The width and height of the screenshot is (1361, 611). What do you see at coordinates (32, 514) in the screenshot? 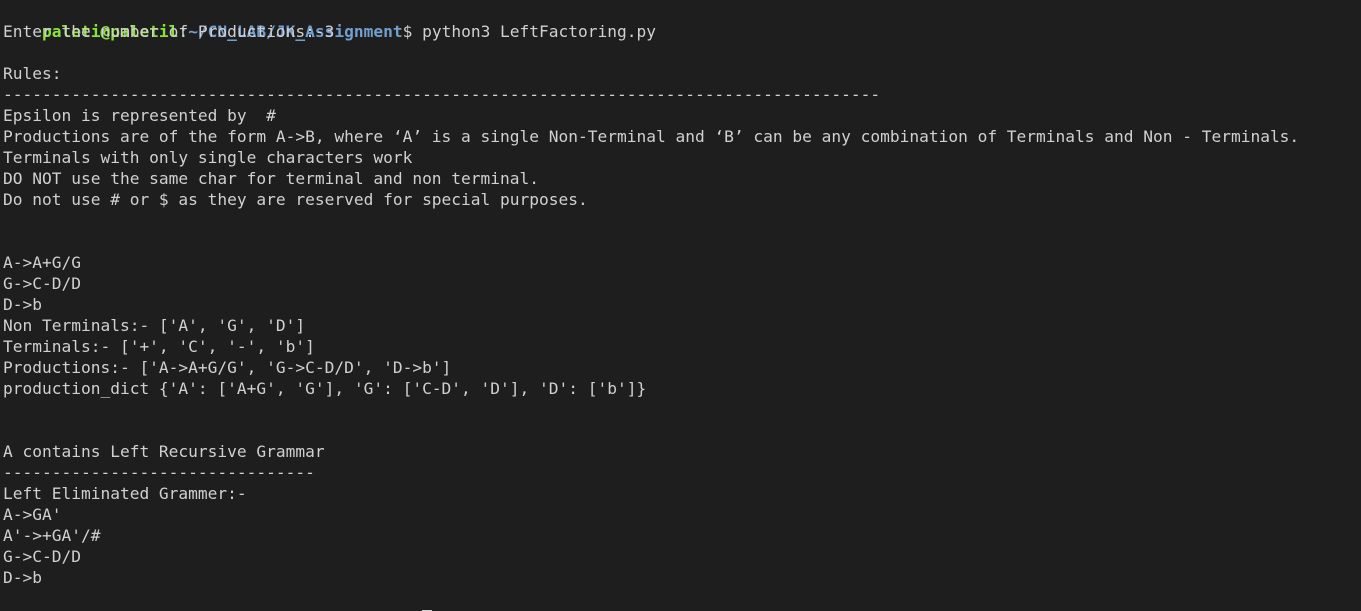
I see `output-line: A->GA'` at bounding box center [32, 514].